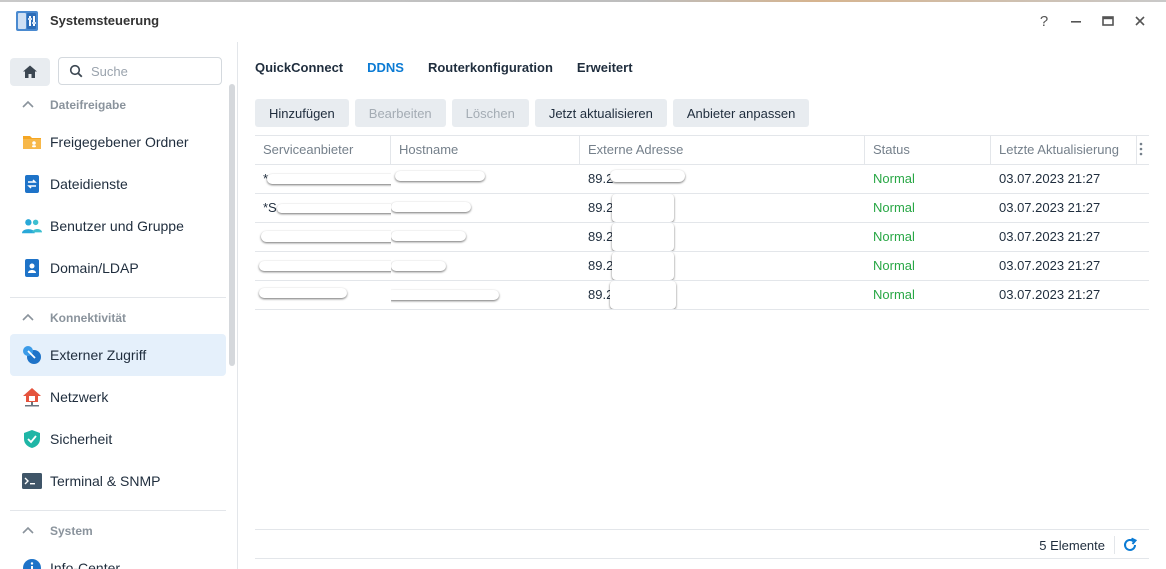 The image size is (1166, 569). Describe the element at coordinates (32, 481) in the screenshot. I see `terminal-icon` at that location.